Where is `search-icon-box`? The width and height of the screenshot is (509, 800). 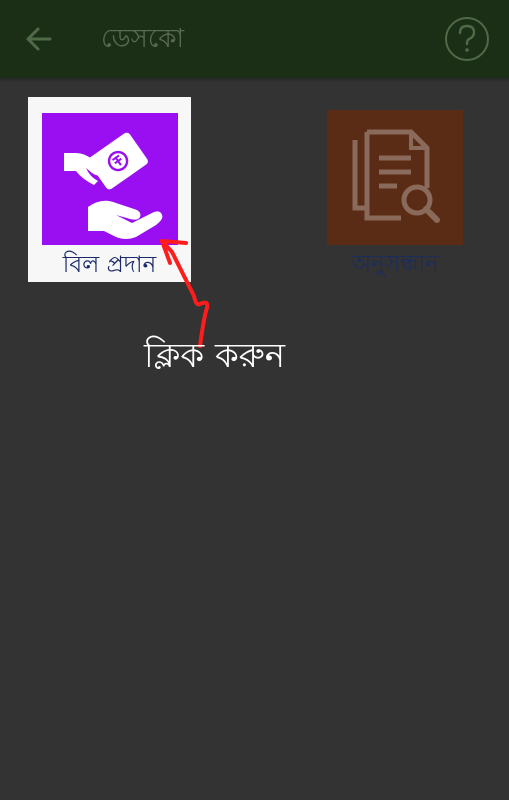 search-icon-box is located at coordinates (395, 177).